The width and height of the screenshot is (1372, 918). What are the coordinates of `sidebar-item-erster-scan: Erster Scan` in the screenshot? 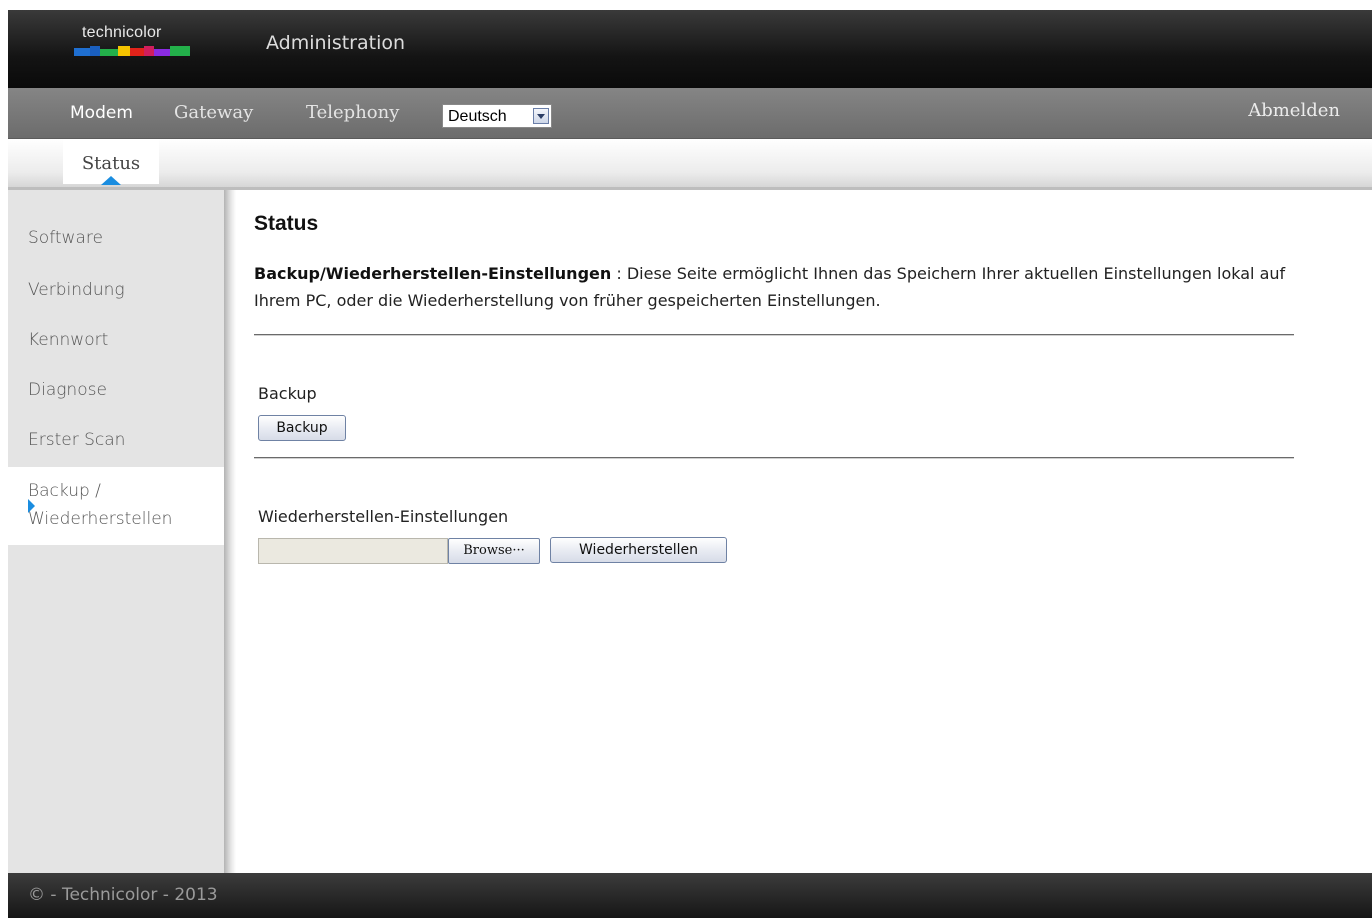 It's located at (116, 438).